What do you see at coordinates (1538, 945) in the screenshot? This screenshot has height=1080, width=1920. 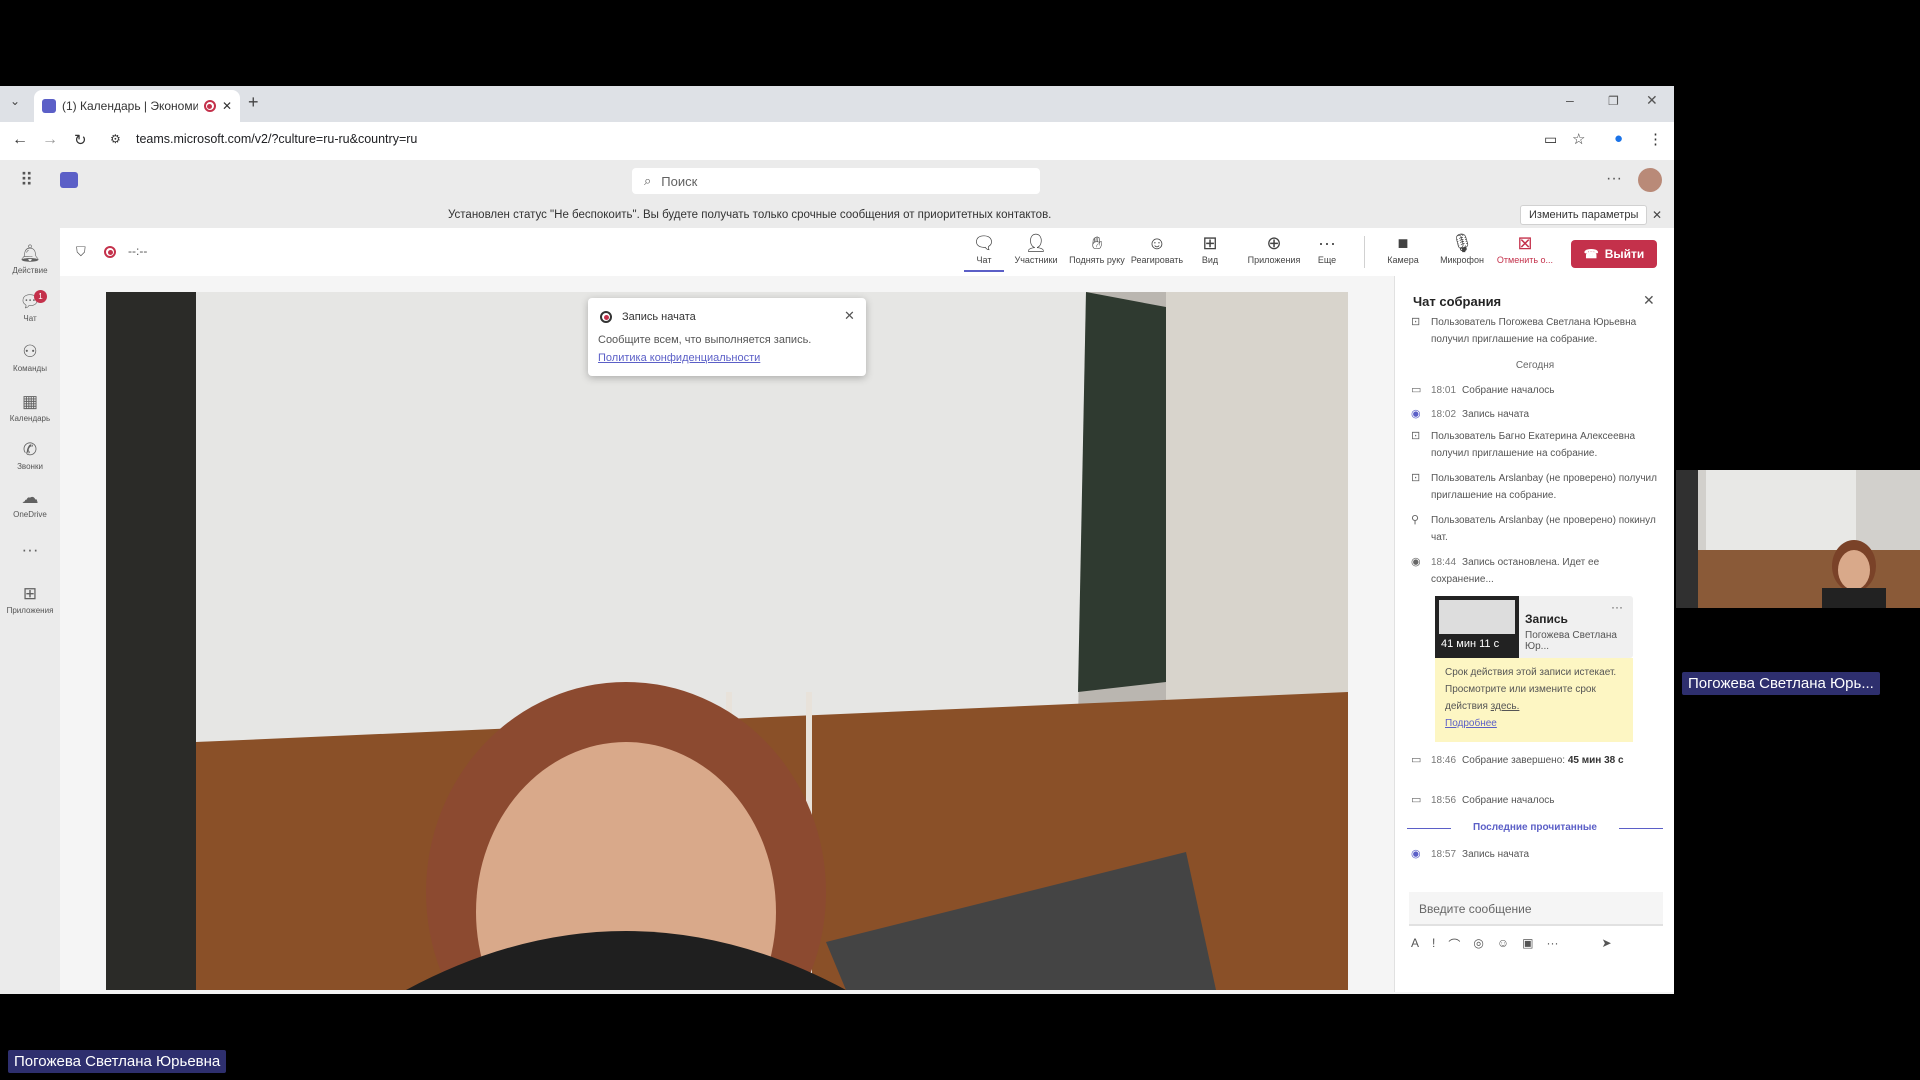 I see `compose-toolbar: A ! ⌒ ◎ ☺ ▣ ··· ➤` at bounding box center [1538, 945].